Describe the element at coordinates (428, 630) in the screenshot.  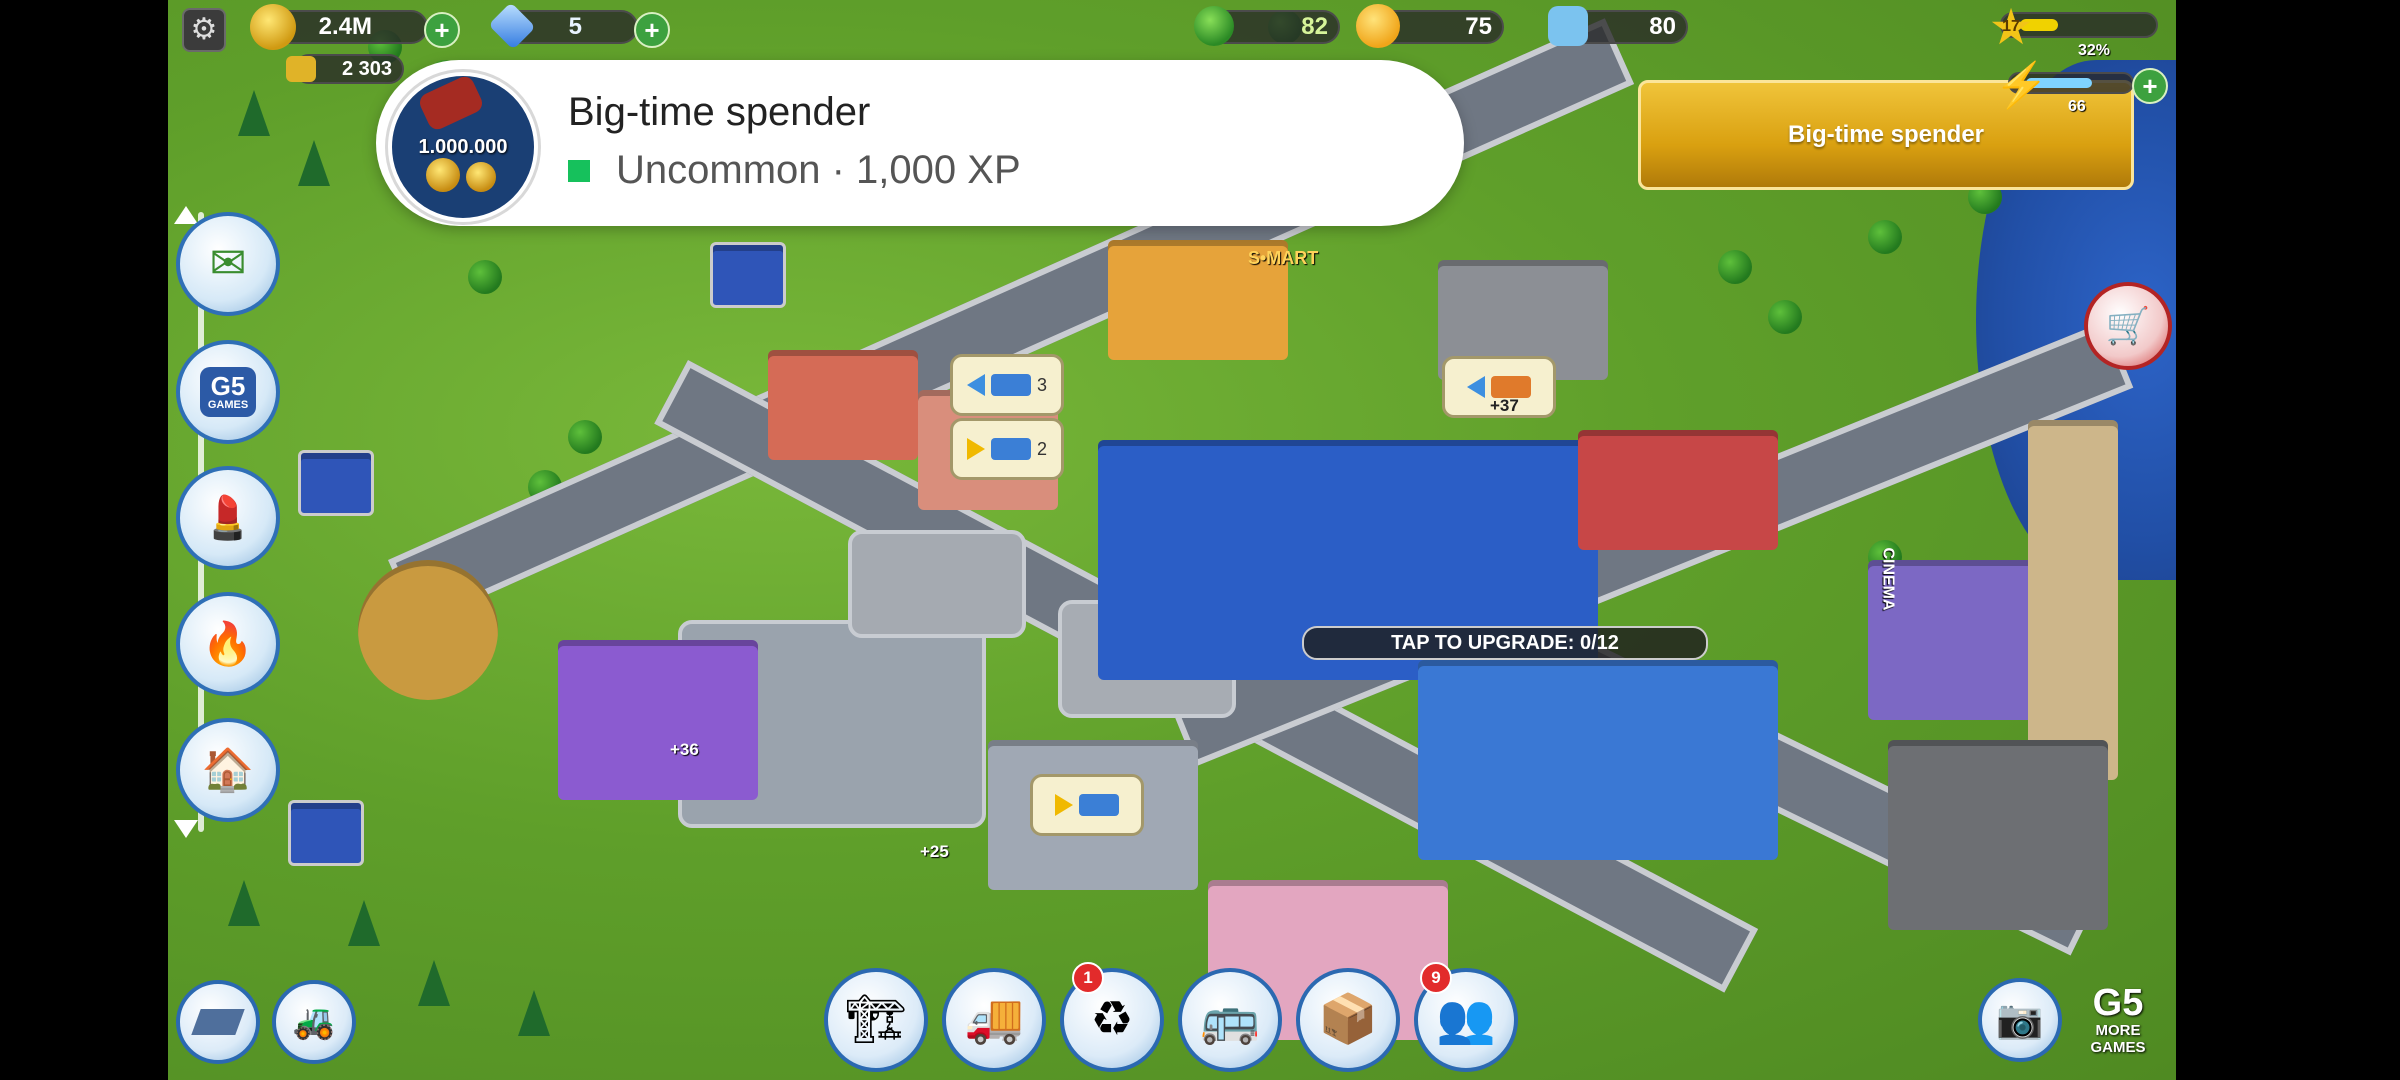
I see `golden-monument` at that location.